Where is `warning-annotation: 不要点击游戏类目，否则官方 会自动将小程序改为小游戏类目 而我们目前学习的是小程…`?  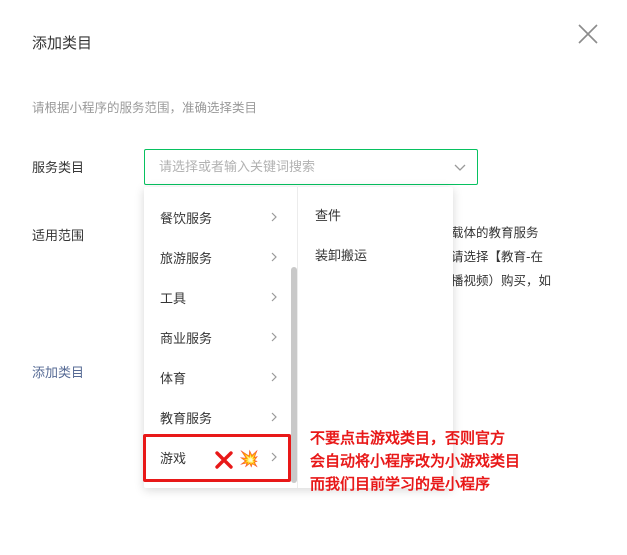 warning-annotation: 不要点击游戏类目，否则官方 会自动将小程序改为小游戏类目 而我们目前学习的是小程… is located at coordinates (415, 461).